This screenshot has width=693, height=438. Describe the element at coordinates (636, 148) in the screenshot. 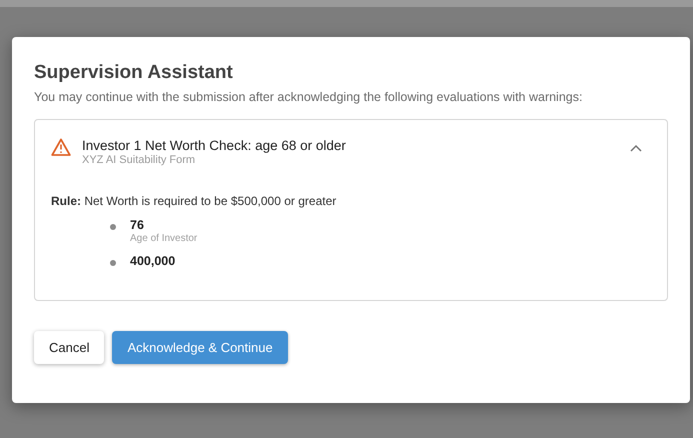

I see `chevron-up-icon` at that location.